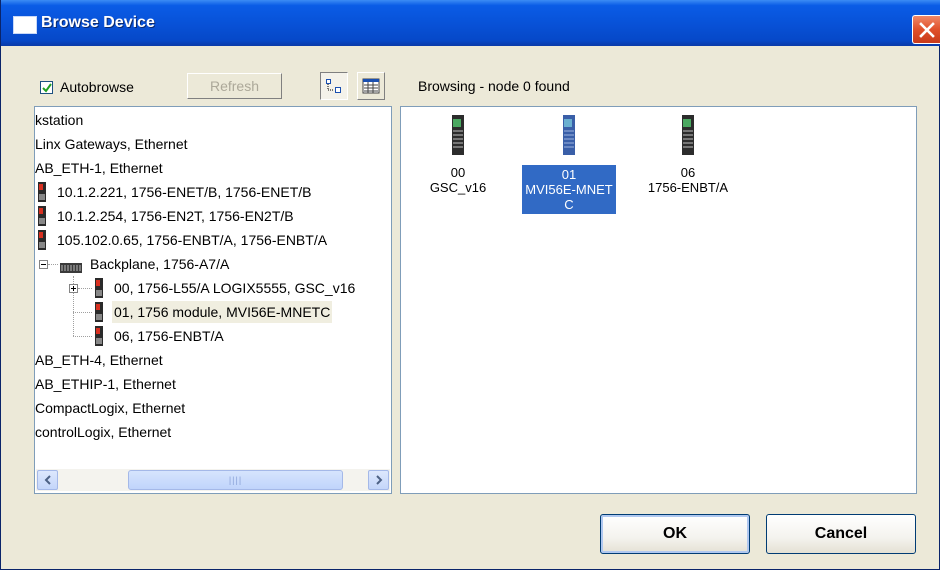  I want to click on chevron-left-icon, so click(47, 480).